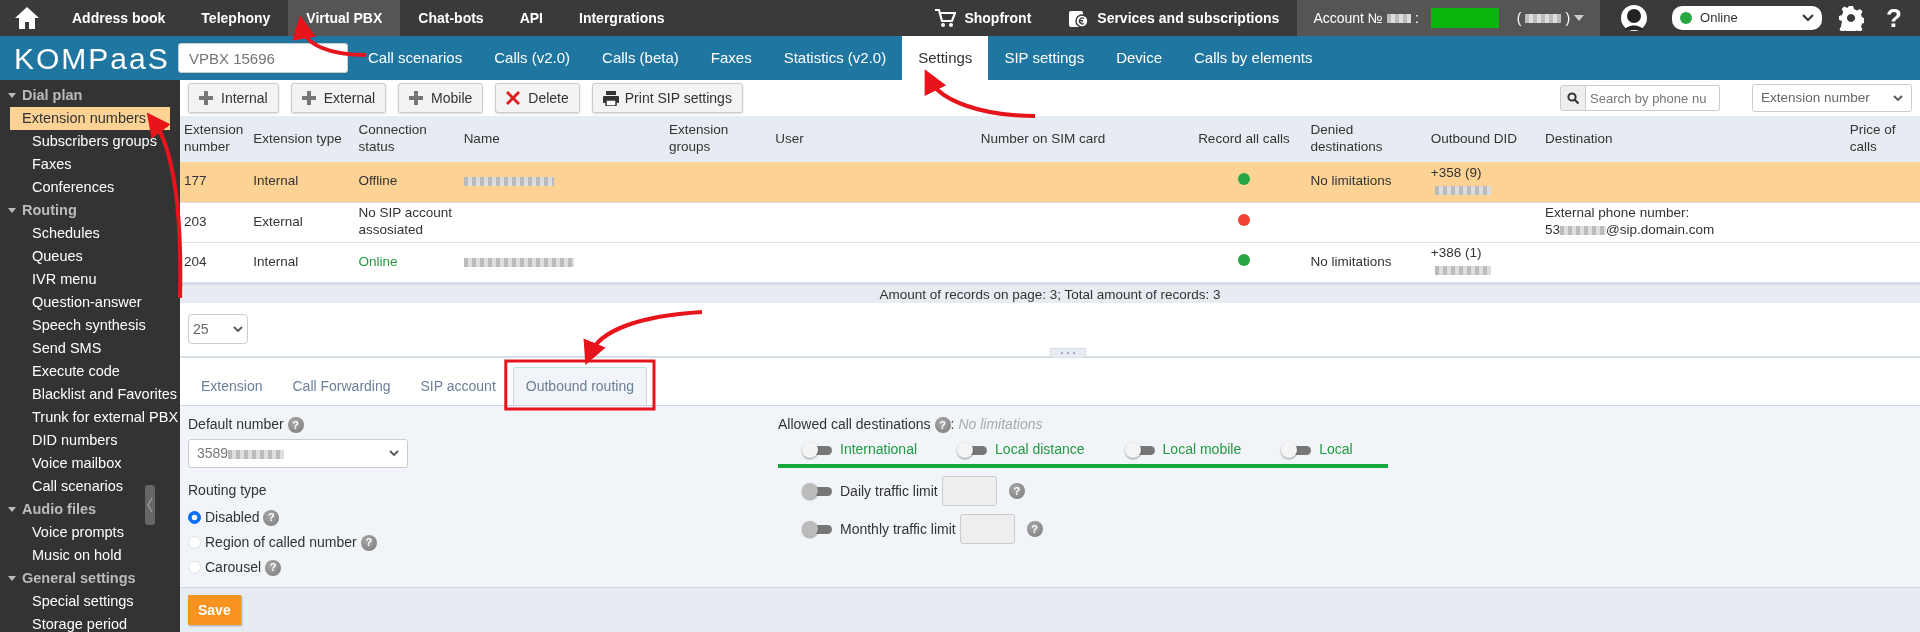 This screenshot has width=1920, height=632. Describe the element at coordinates (1653, 98) in the screenshot. I see `search-field: Search by phone nu` at that location.